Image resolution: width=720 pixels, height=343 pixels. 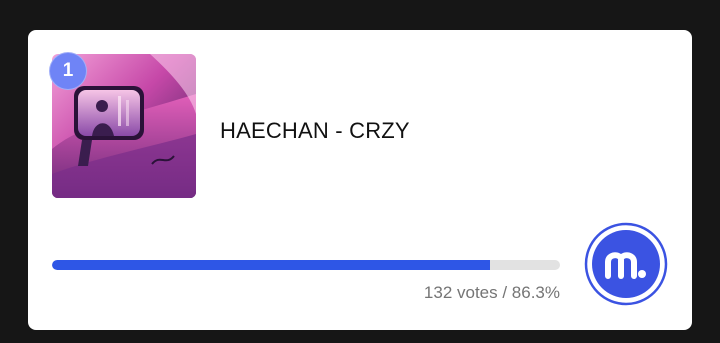 I want to click on m-logo-icon, so click(x=626, y=264).